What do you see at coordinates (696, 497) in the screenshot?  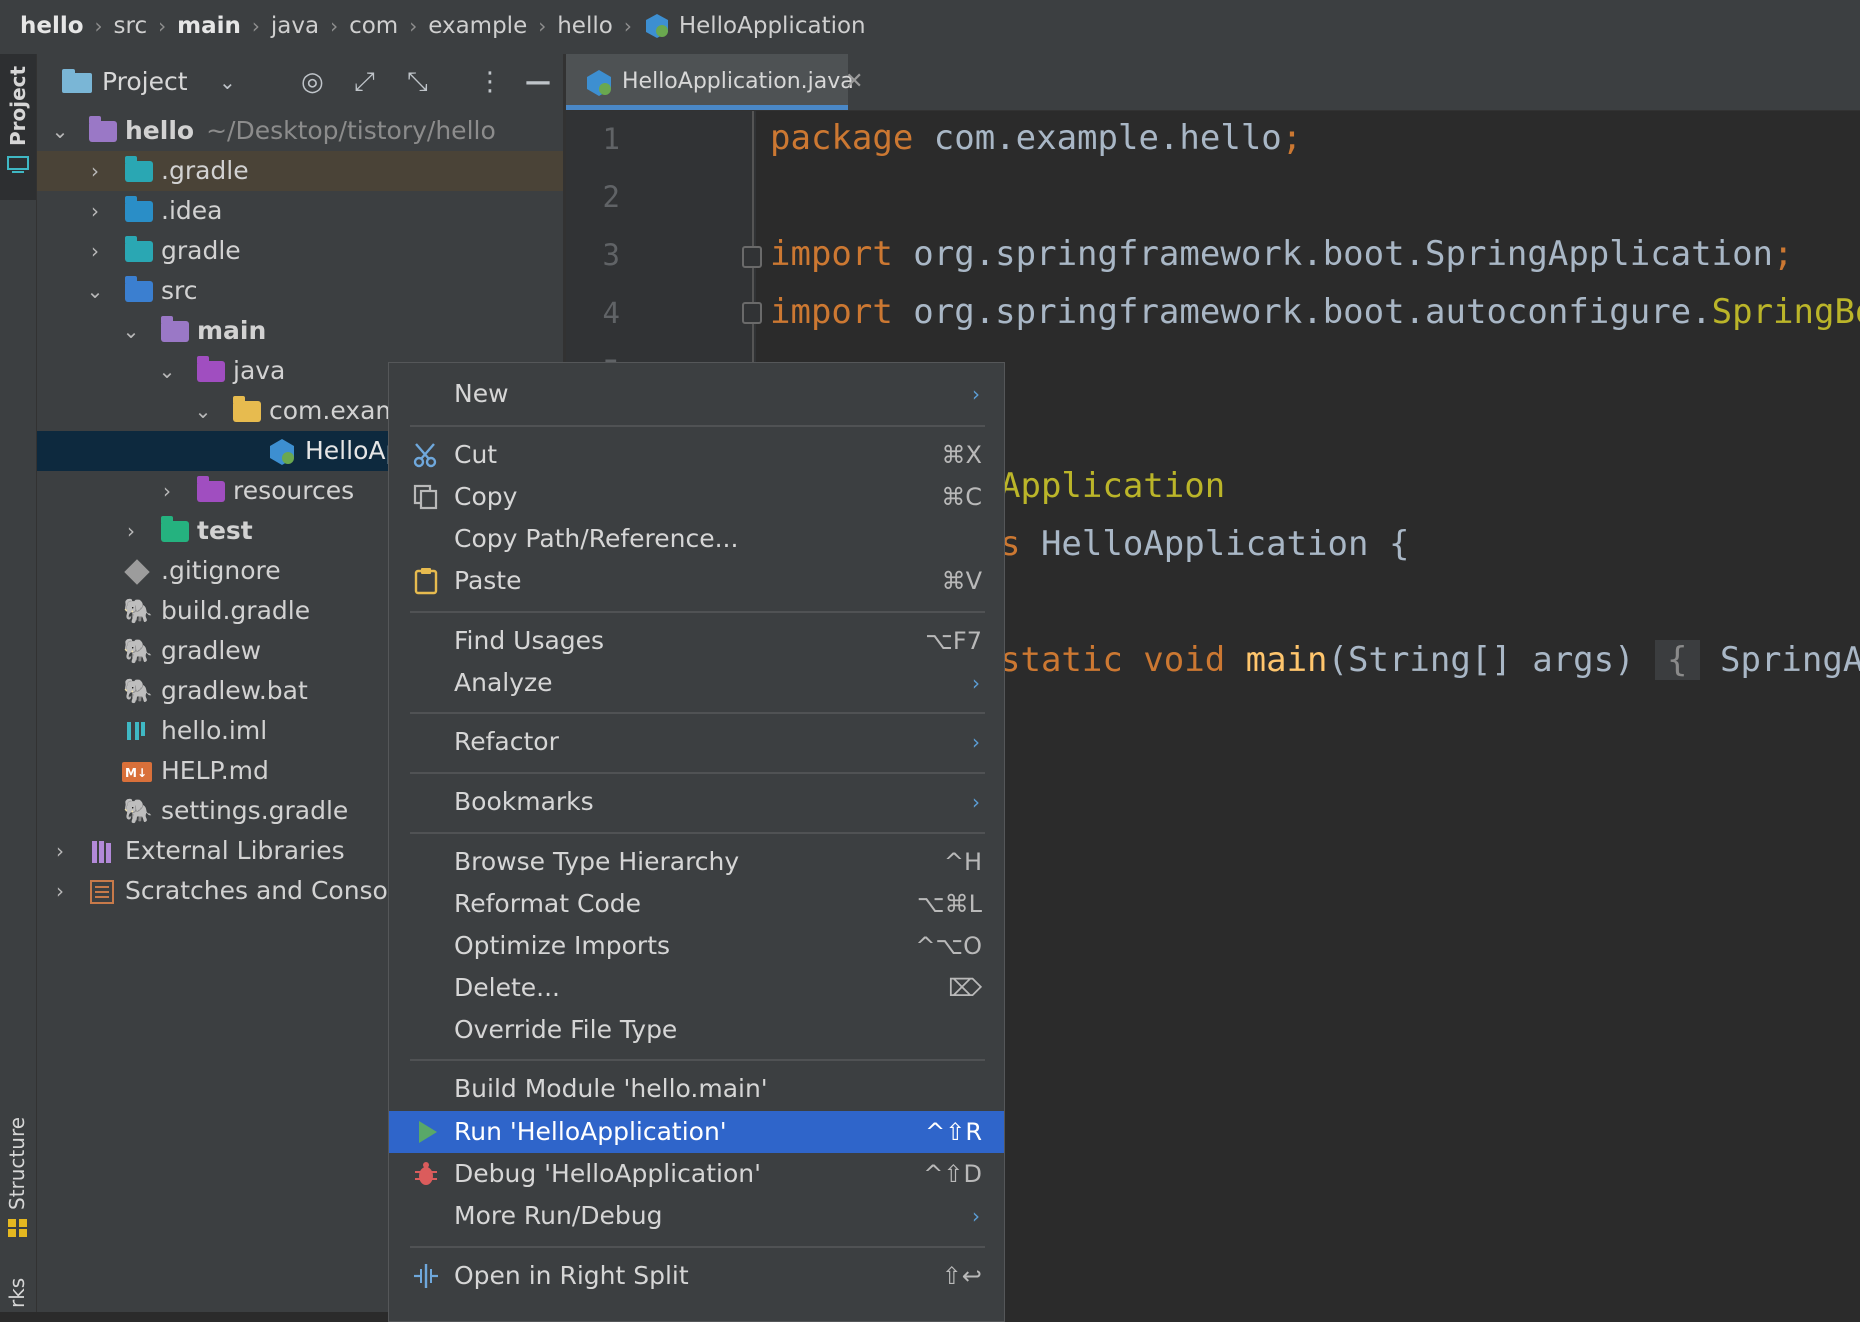 I see `menu-item-copy: Copy ⌘C` at bounding box center [696, 497].